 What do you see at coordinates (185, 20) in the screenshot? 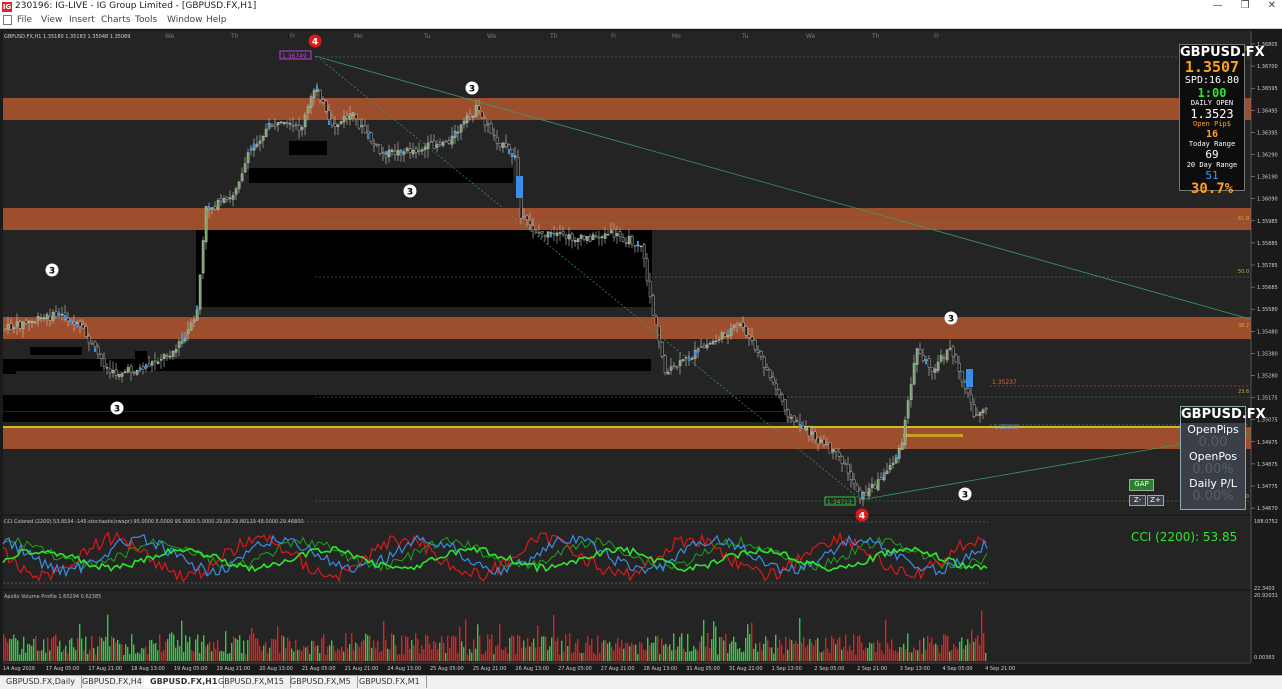
I see `menu-window: Window` at bounding box center [185, 20].